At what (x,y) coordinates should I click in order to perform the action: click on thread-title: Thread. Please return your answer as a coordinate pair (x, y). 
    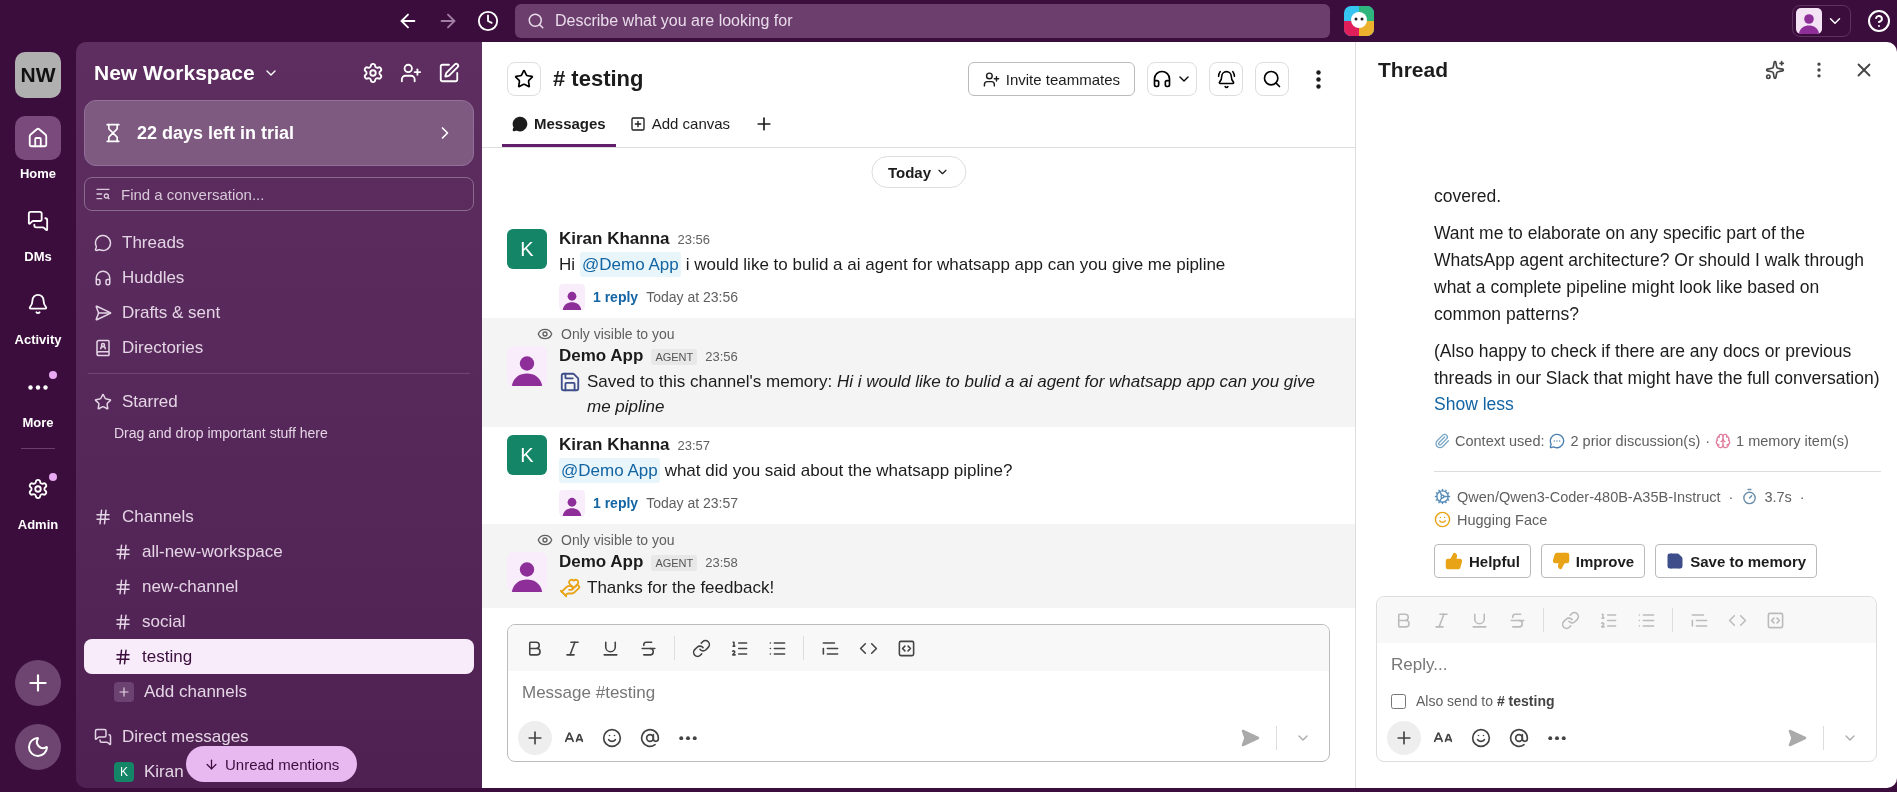
    Looking at the image, I should click on (1413, 70).